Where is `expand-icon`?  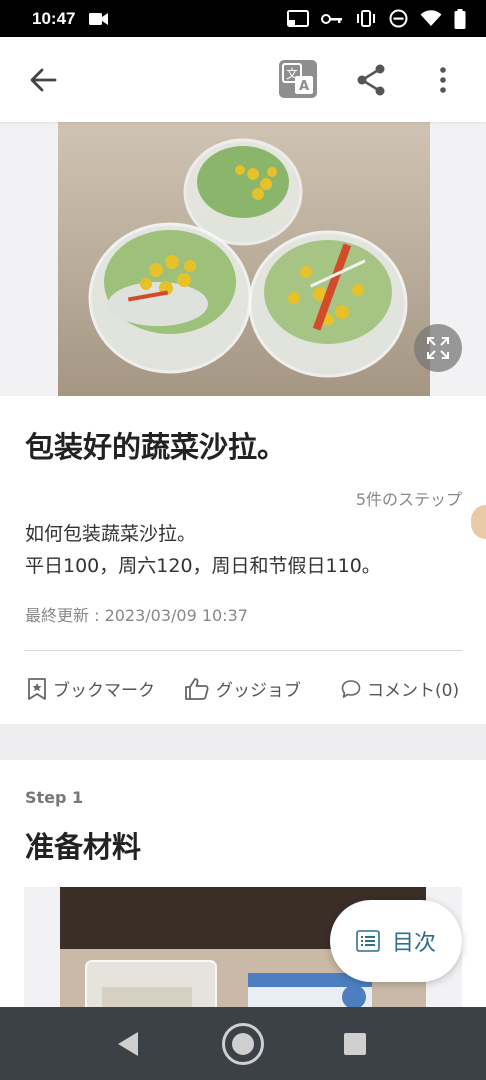 expand-icon is located at coordinates (438, 348).